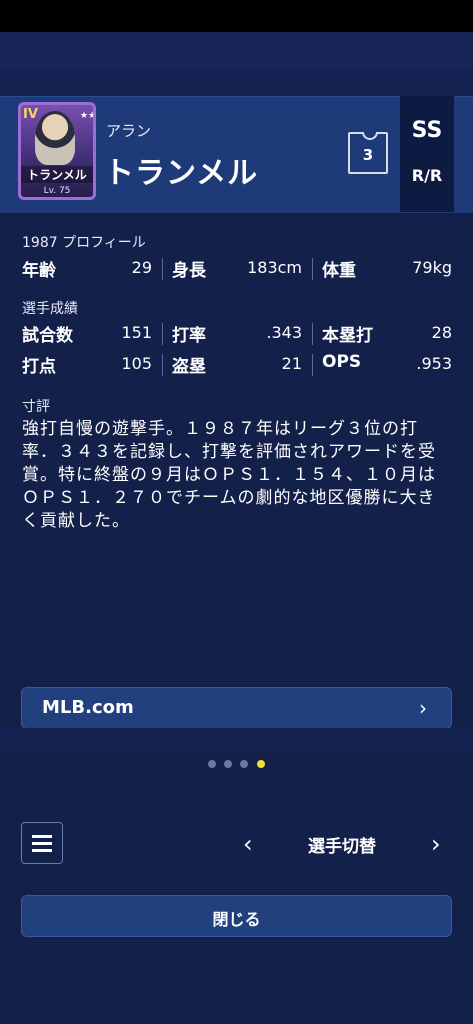 The height and width of the screenshot is (1024, 473). What do you see at coordinates (57, 191) in the screenshot?
I see `card-level: Lv. 75` at bounding box center [57, 191].